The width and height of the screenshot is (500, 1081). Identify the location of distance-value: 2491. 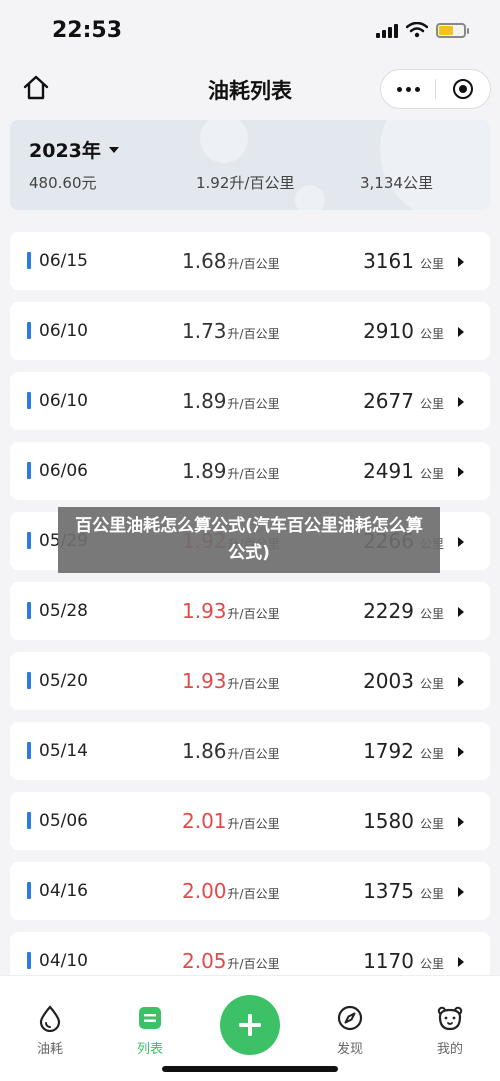
(388, 471).